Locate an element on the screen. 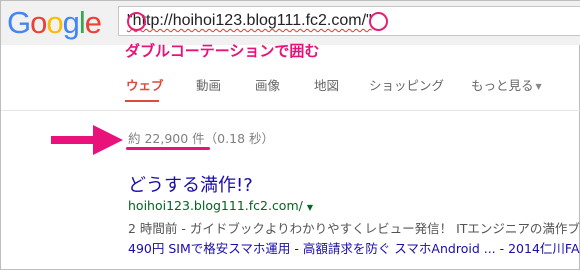 The width and height of the screenshot is (580, 270). logo-letter: G is located at coordinates (19, 22).